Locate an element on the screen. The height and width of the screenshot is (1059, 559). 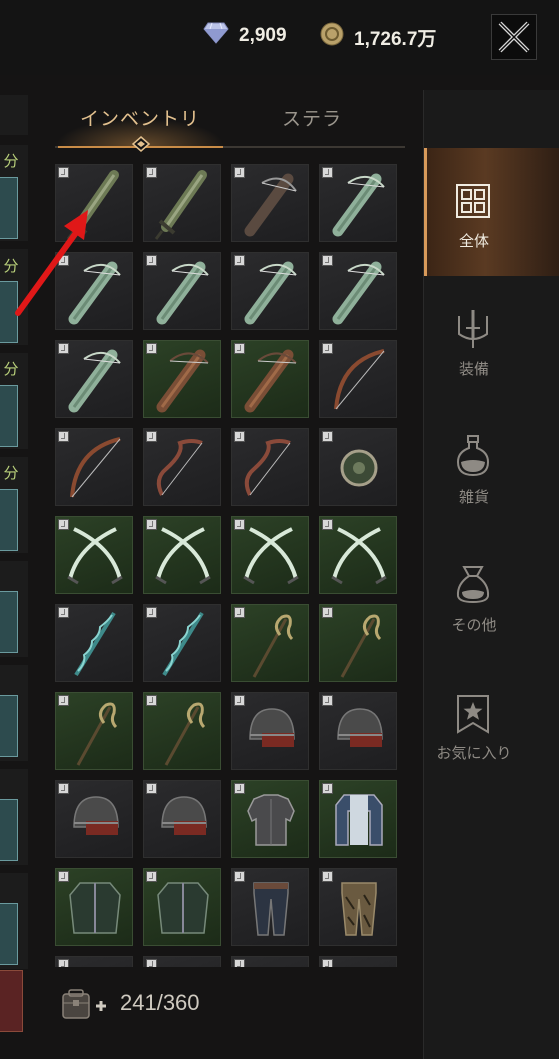
left-panel-bottom-button is located at coordinates (11, 1001).